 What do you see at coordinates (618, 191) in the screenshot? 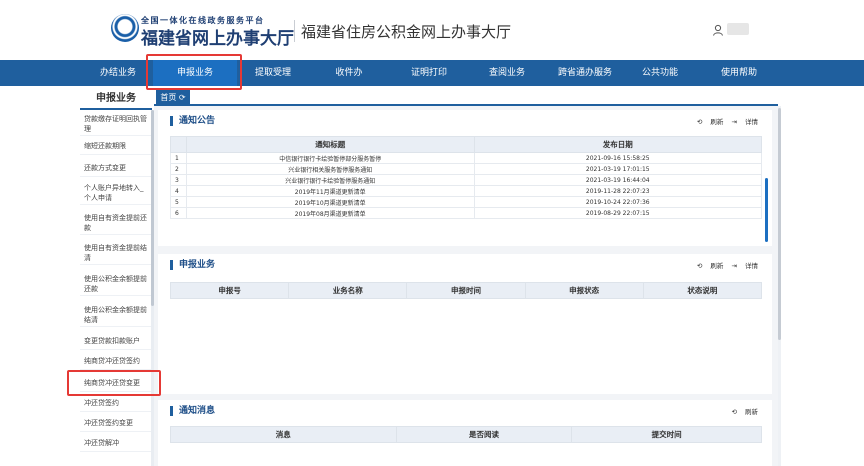
I see `notice-date-cell: 2019-11-28 22:07:23` at bounding box center [618, 191].